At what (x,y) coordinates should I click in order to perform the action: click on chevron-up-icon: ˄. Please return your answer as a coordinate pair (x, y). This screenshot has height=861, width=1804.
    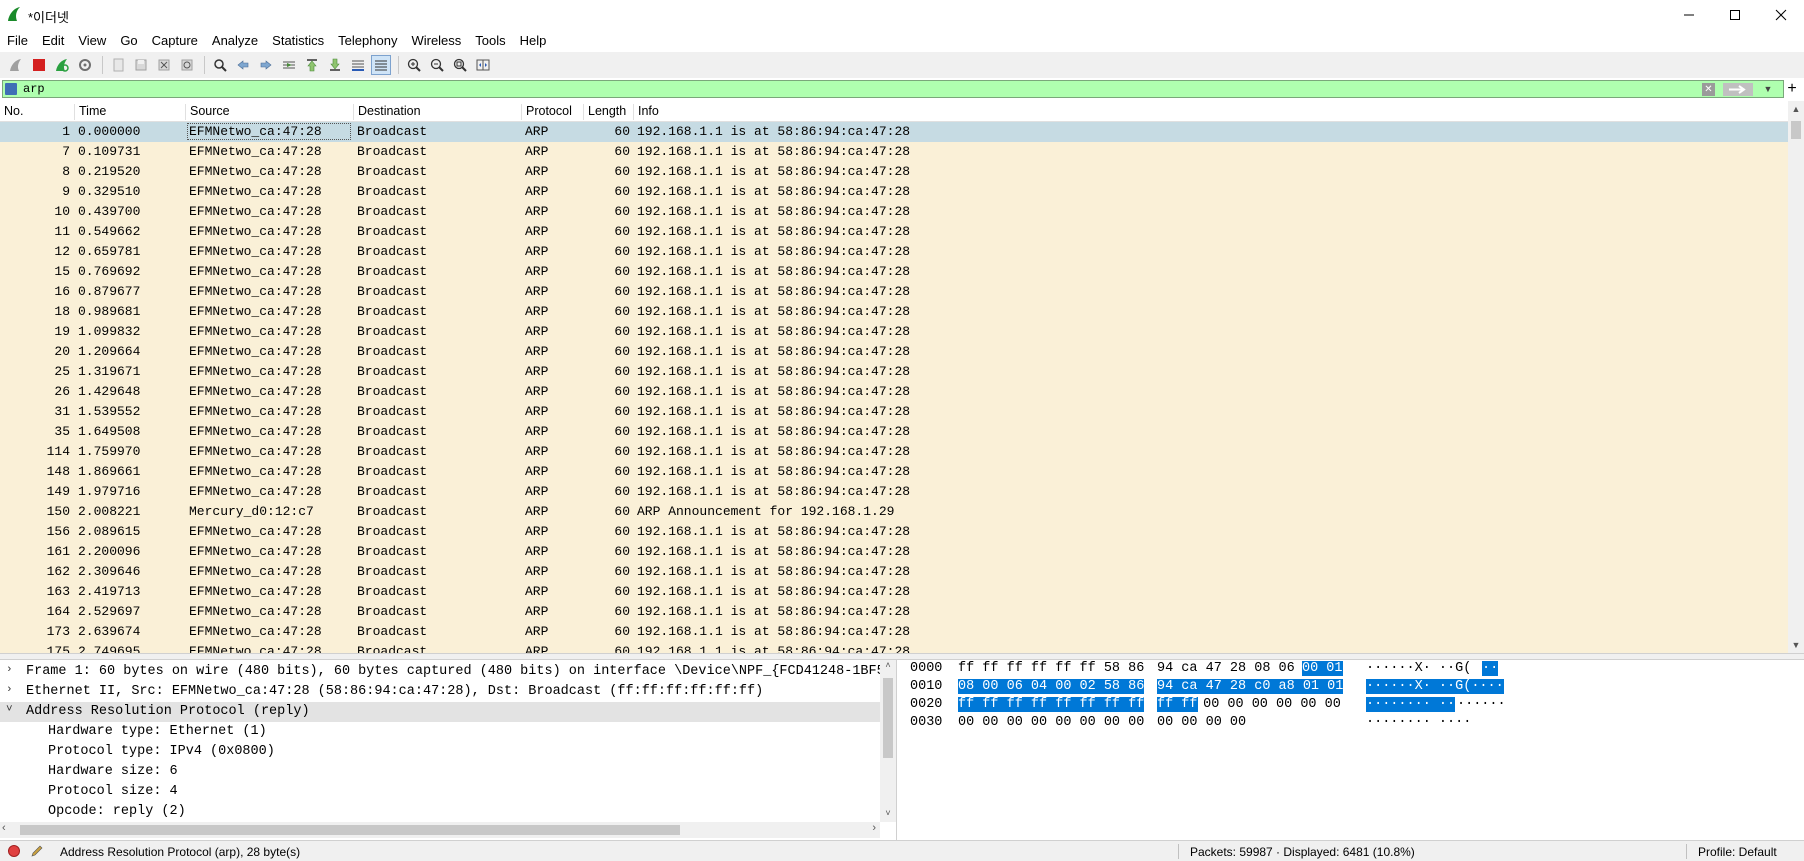
    Looking at the image, I should click on (888, 667).